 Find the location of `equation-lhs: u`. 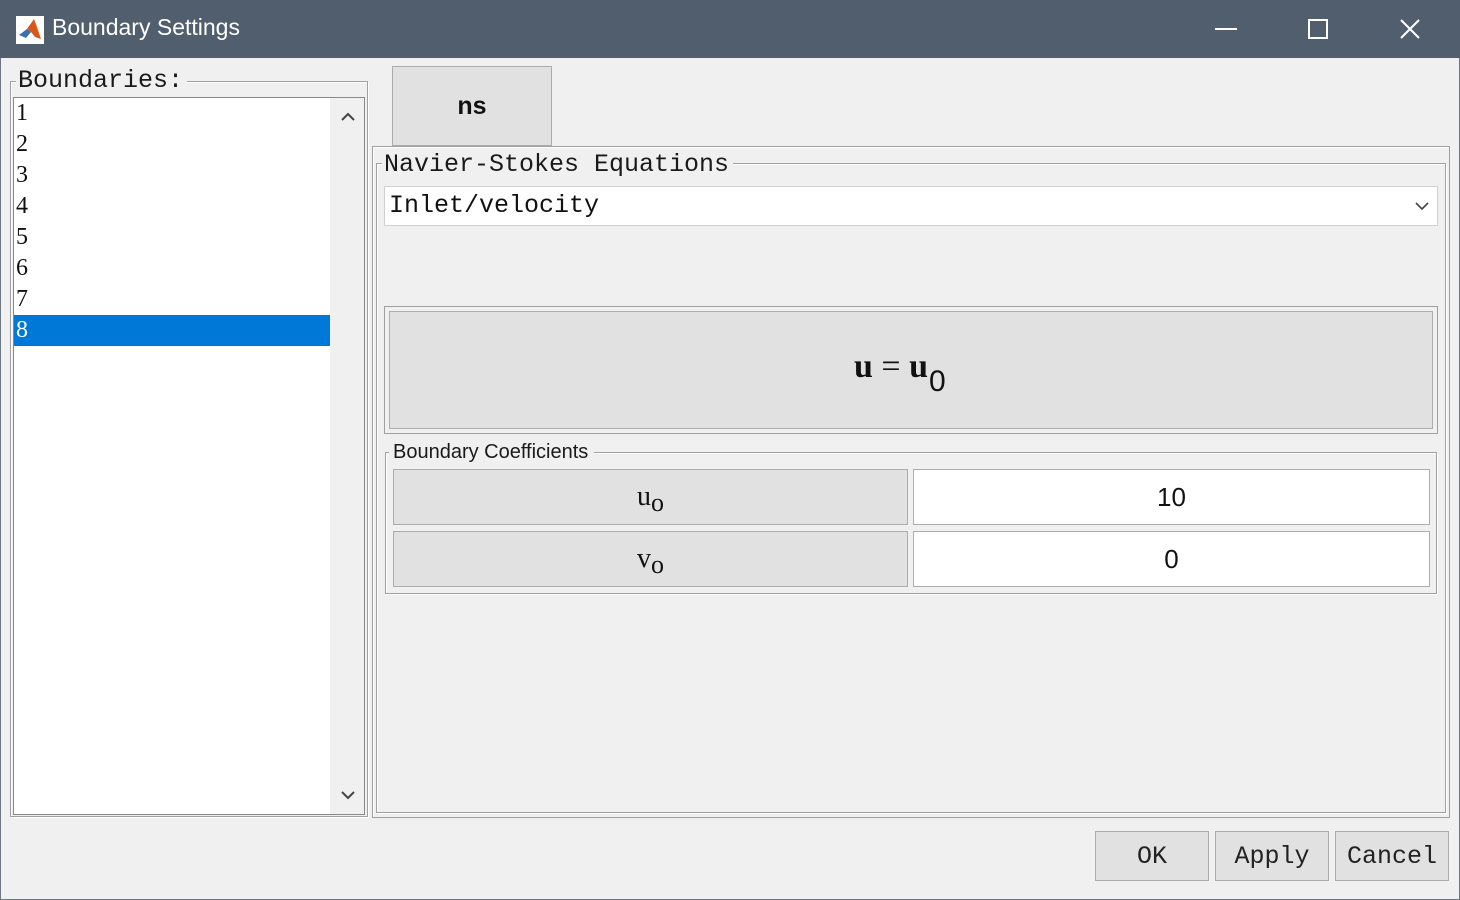

equation-lhs: u is located at coordinates (863, 366).